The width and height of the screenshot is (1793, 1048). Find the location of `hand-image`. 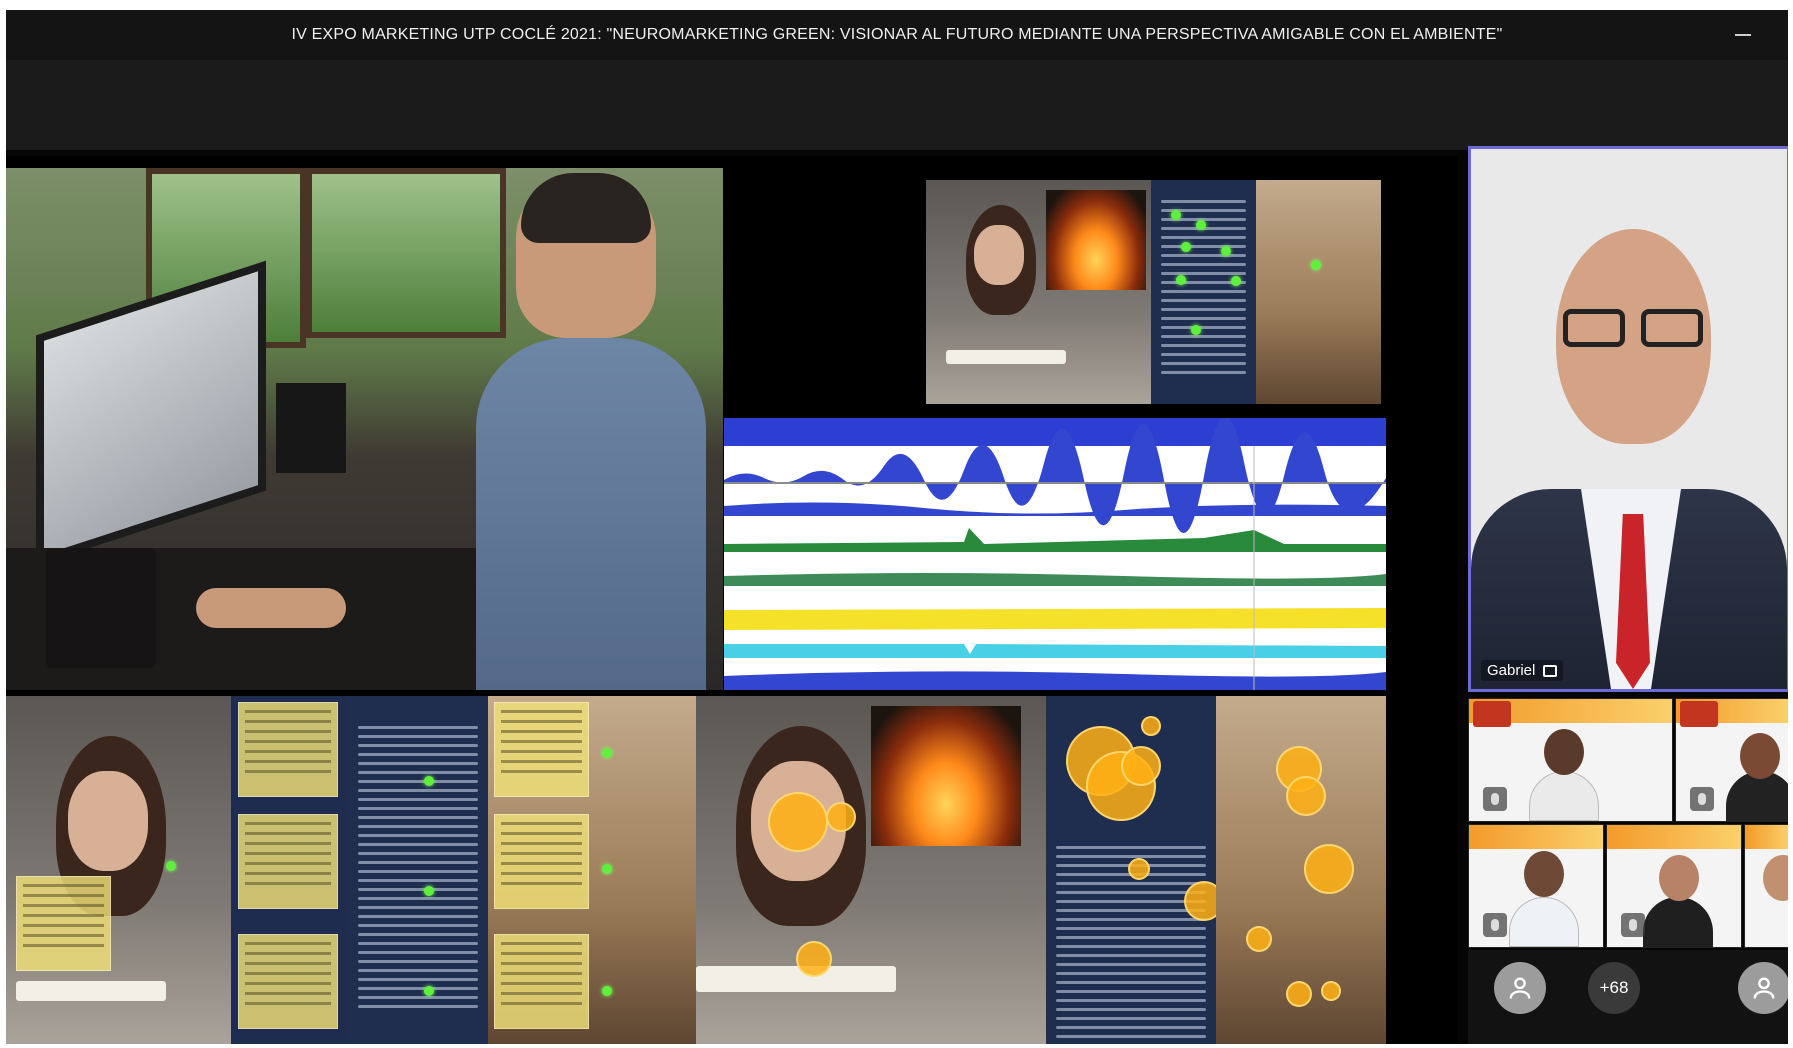

hand-image is located at coordinates (271, 608).